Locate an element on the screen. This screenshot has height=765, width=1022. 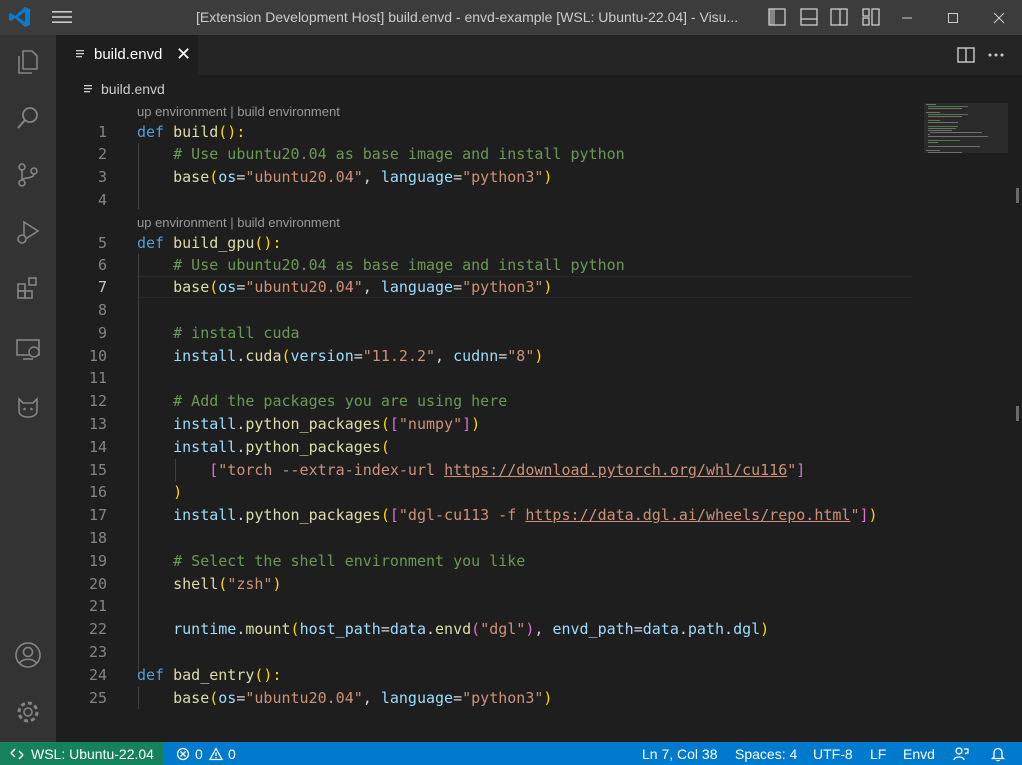
toggle-primary-sidebar-icon is located at coordinates (777, 17).